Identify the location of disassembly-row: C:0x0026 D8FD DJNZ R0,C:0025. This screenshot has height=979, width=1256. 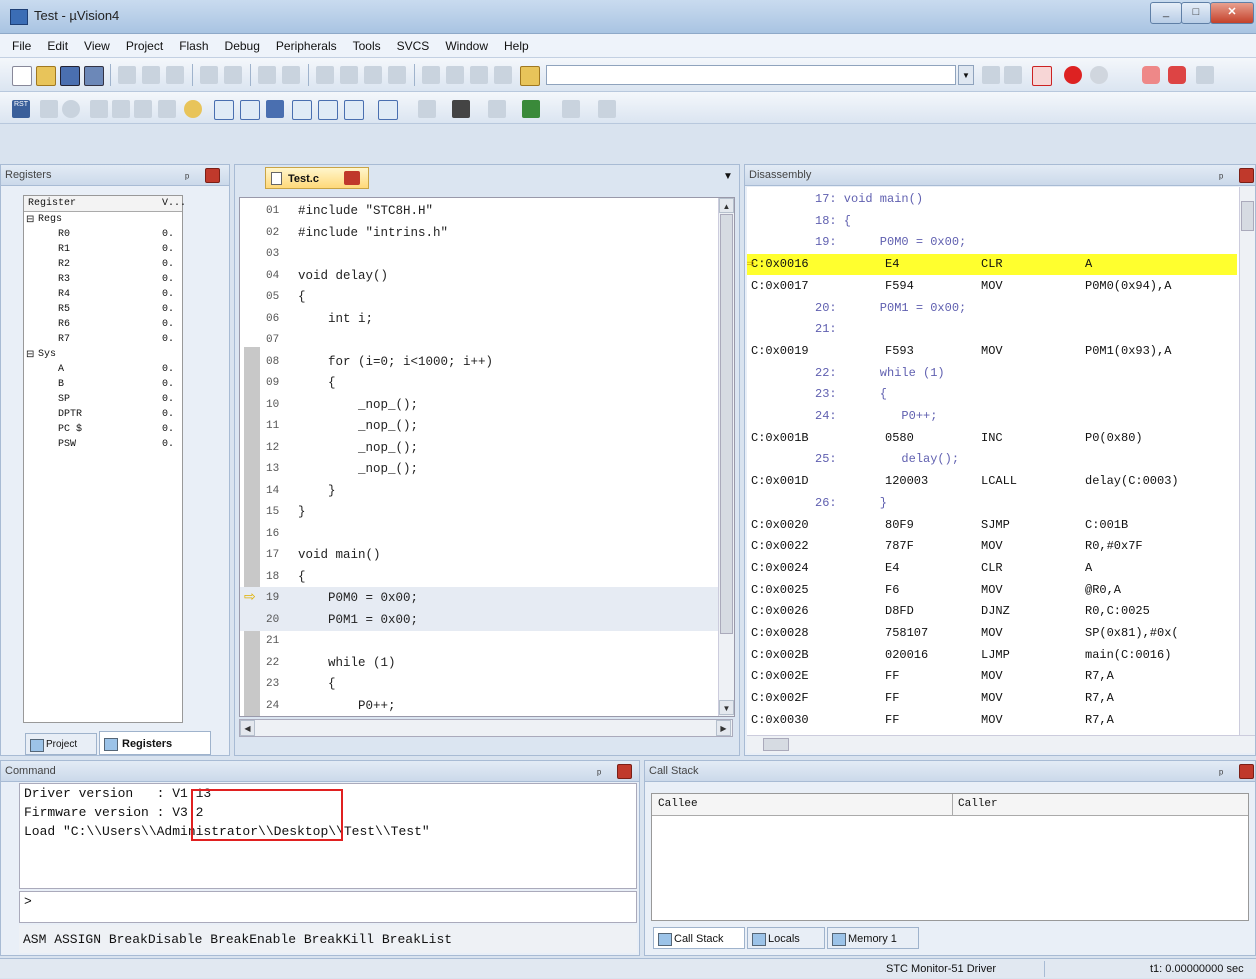
(992, 611).